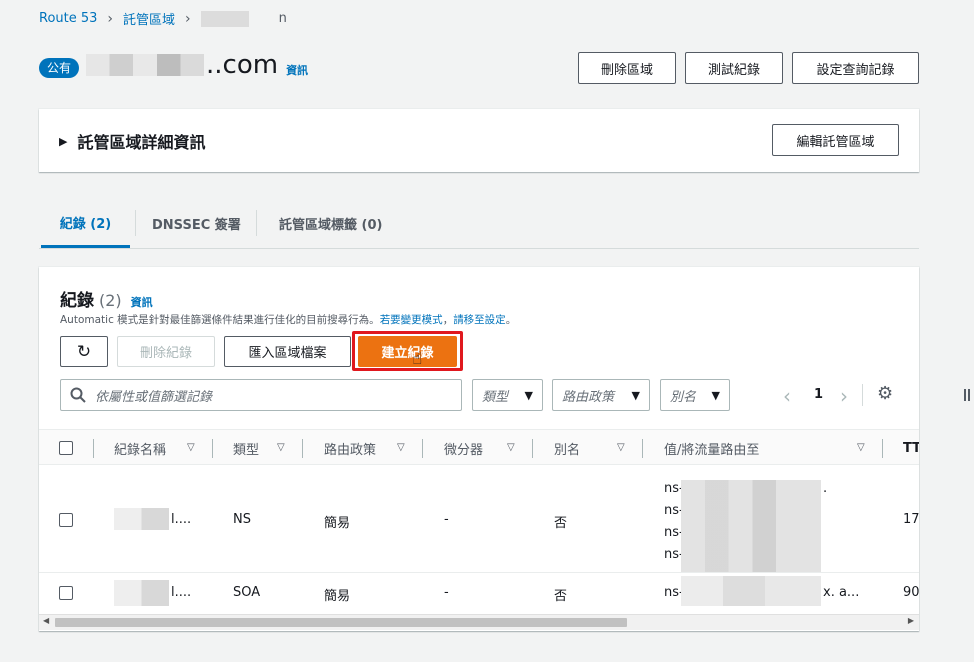 The width and height of the screenshot is (974, 662). What do you see at coordinates (627, 68) in the screenshot?
I see `delete-zone-button: 刪除區域` at bounding box center [627, 68].